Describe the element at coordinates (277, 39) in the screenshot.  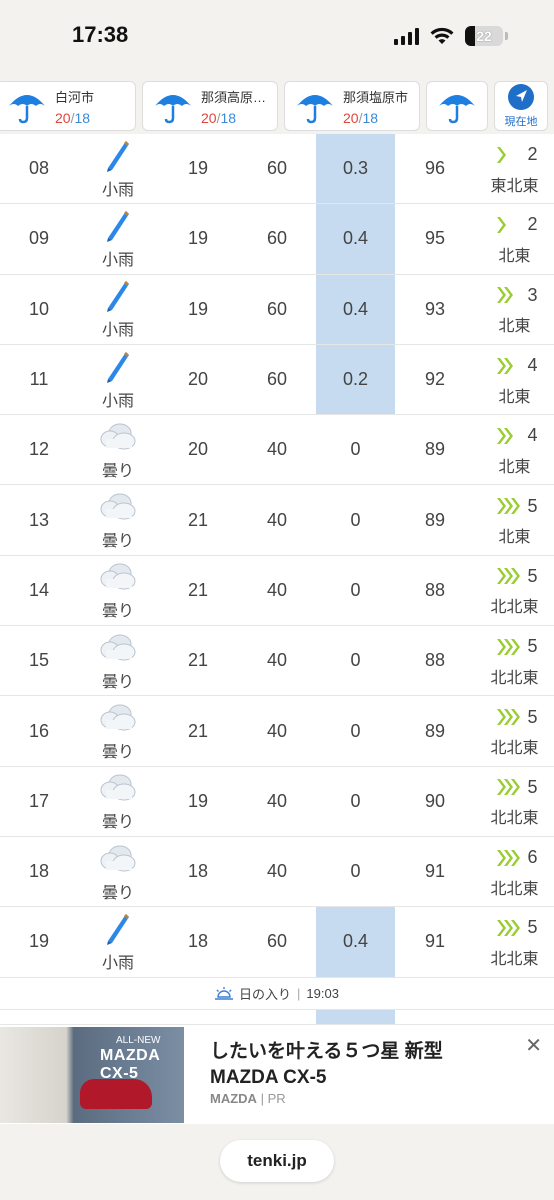
I see `status-bar: 17:38 22` at that location.